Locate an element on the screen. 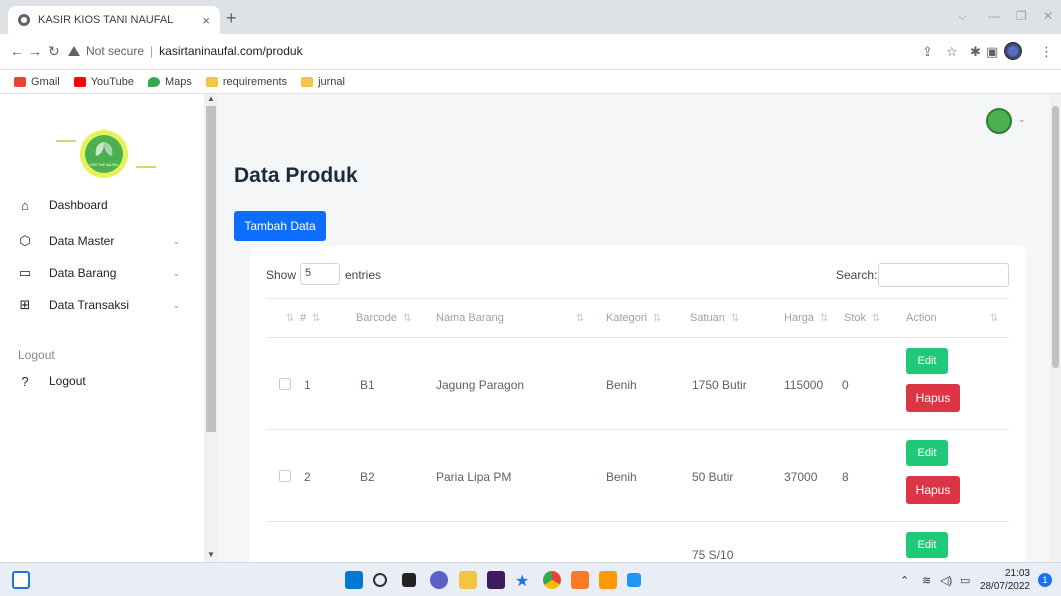 Image resolution: width=1061 pixels, height=596 pixels. column-header-barcode: Barcode ⇅ is located at coordinates (383, 318).